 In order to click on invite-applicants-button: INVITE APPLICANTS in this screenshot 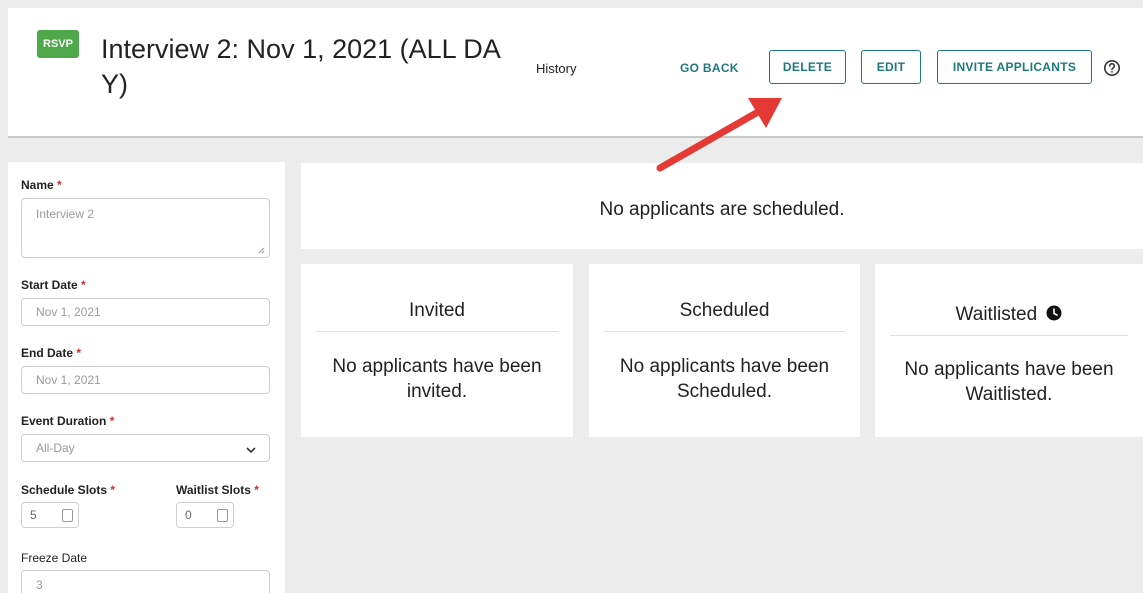, I will do `click(1014, 67)`.